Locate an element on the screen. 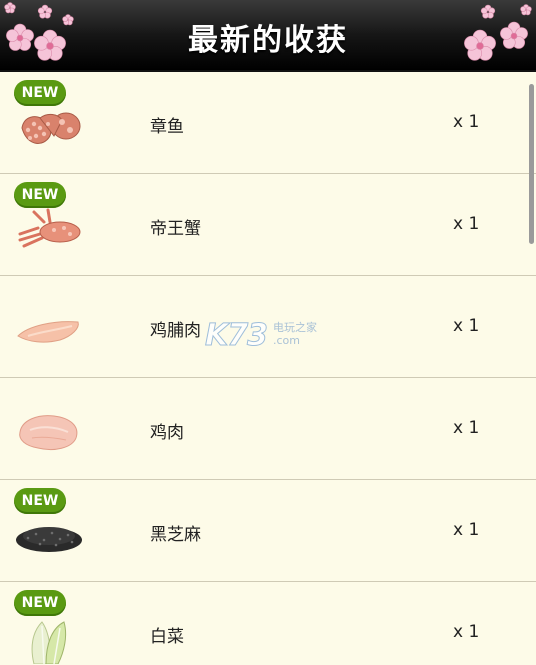 The width and height of the screenshot is (536, 665). item-name: 白菜 is located at coordinates (167, 637).